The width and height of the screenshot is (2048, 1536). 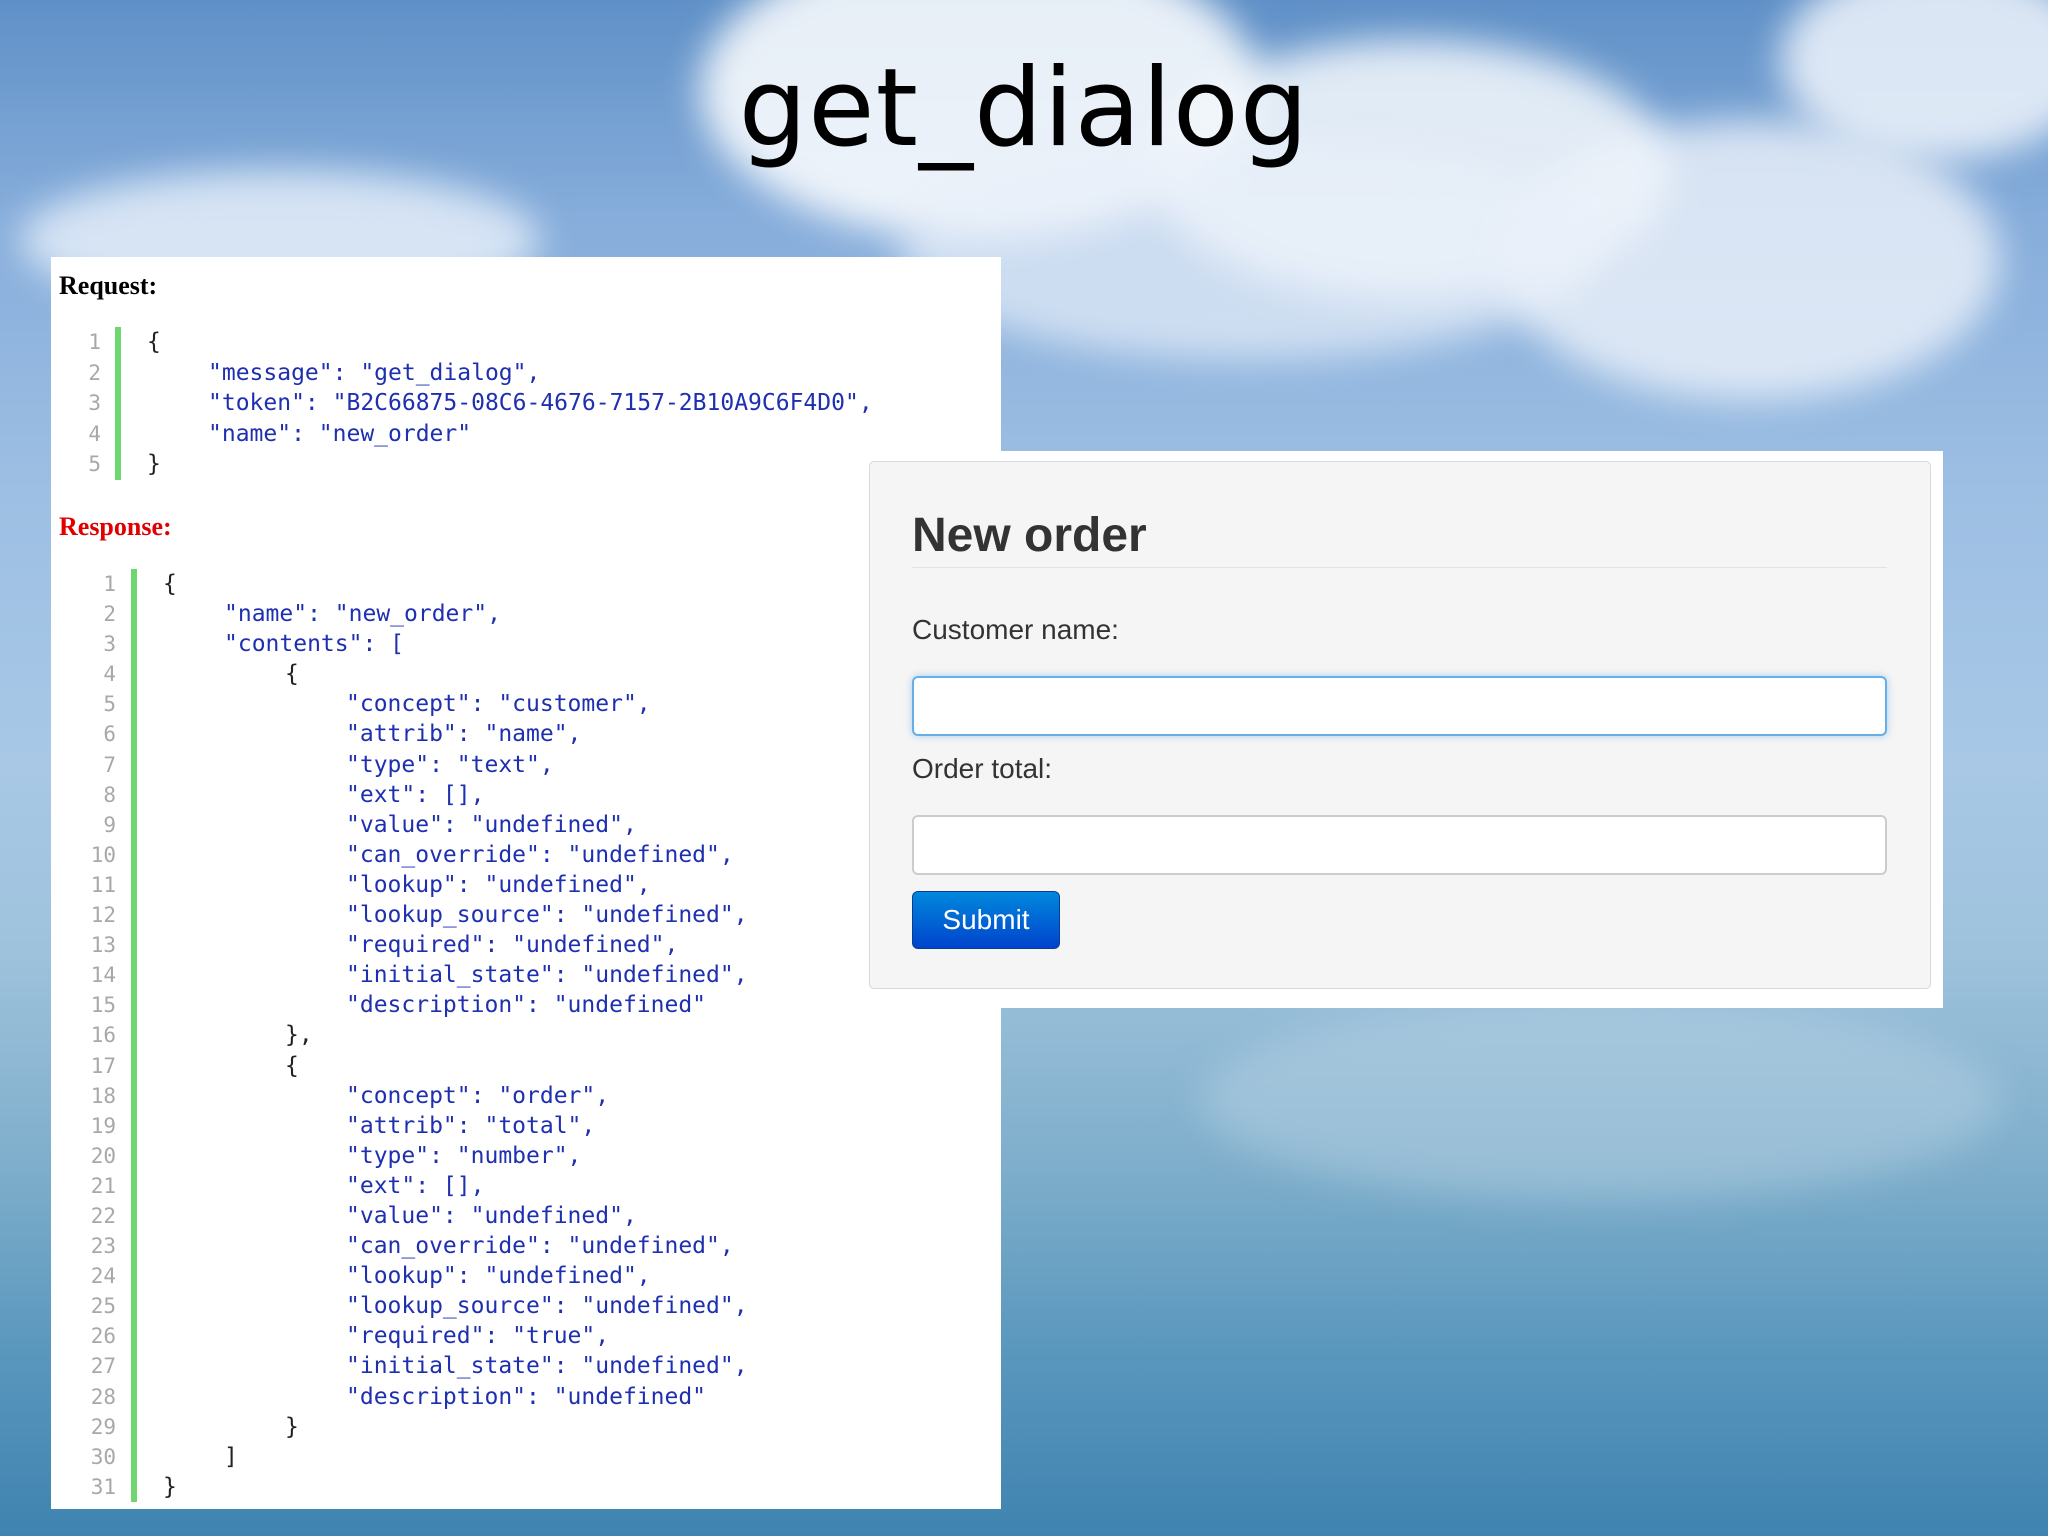 What do you see at coordinates (103, 1396) in the screenshot?
I see `line-number: 28` at bounding box center [103, 1396].